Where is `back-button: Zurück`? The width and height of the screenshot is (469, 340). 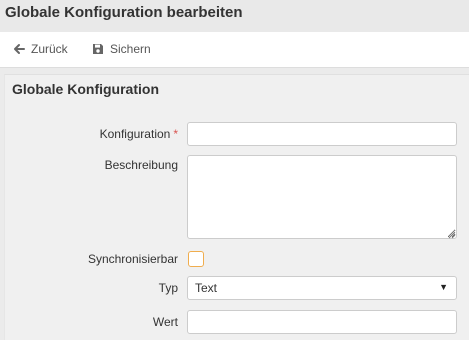 back-button: Zurück is located at coordinates (40, 49).